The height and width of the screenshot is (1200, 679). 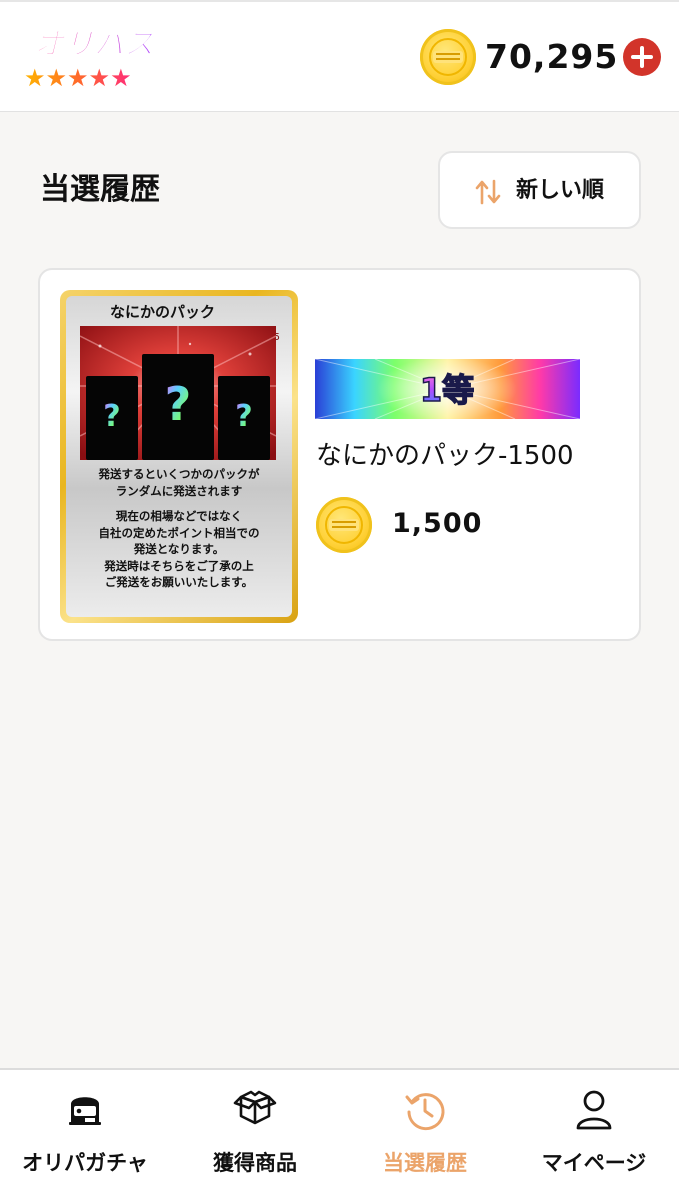 I want to click on history-clock-icon, so click(x=425, y=1112).